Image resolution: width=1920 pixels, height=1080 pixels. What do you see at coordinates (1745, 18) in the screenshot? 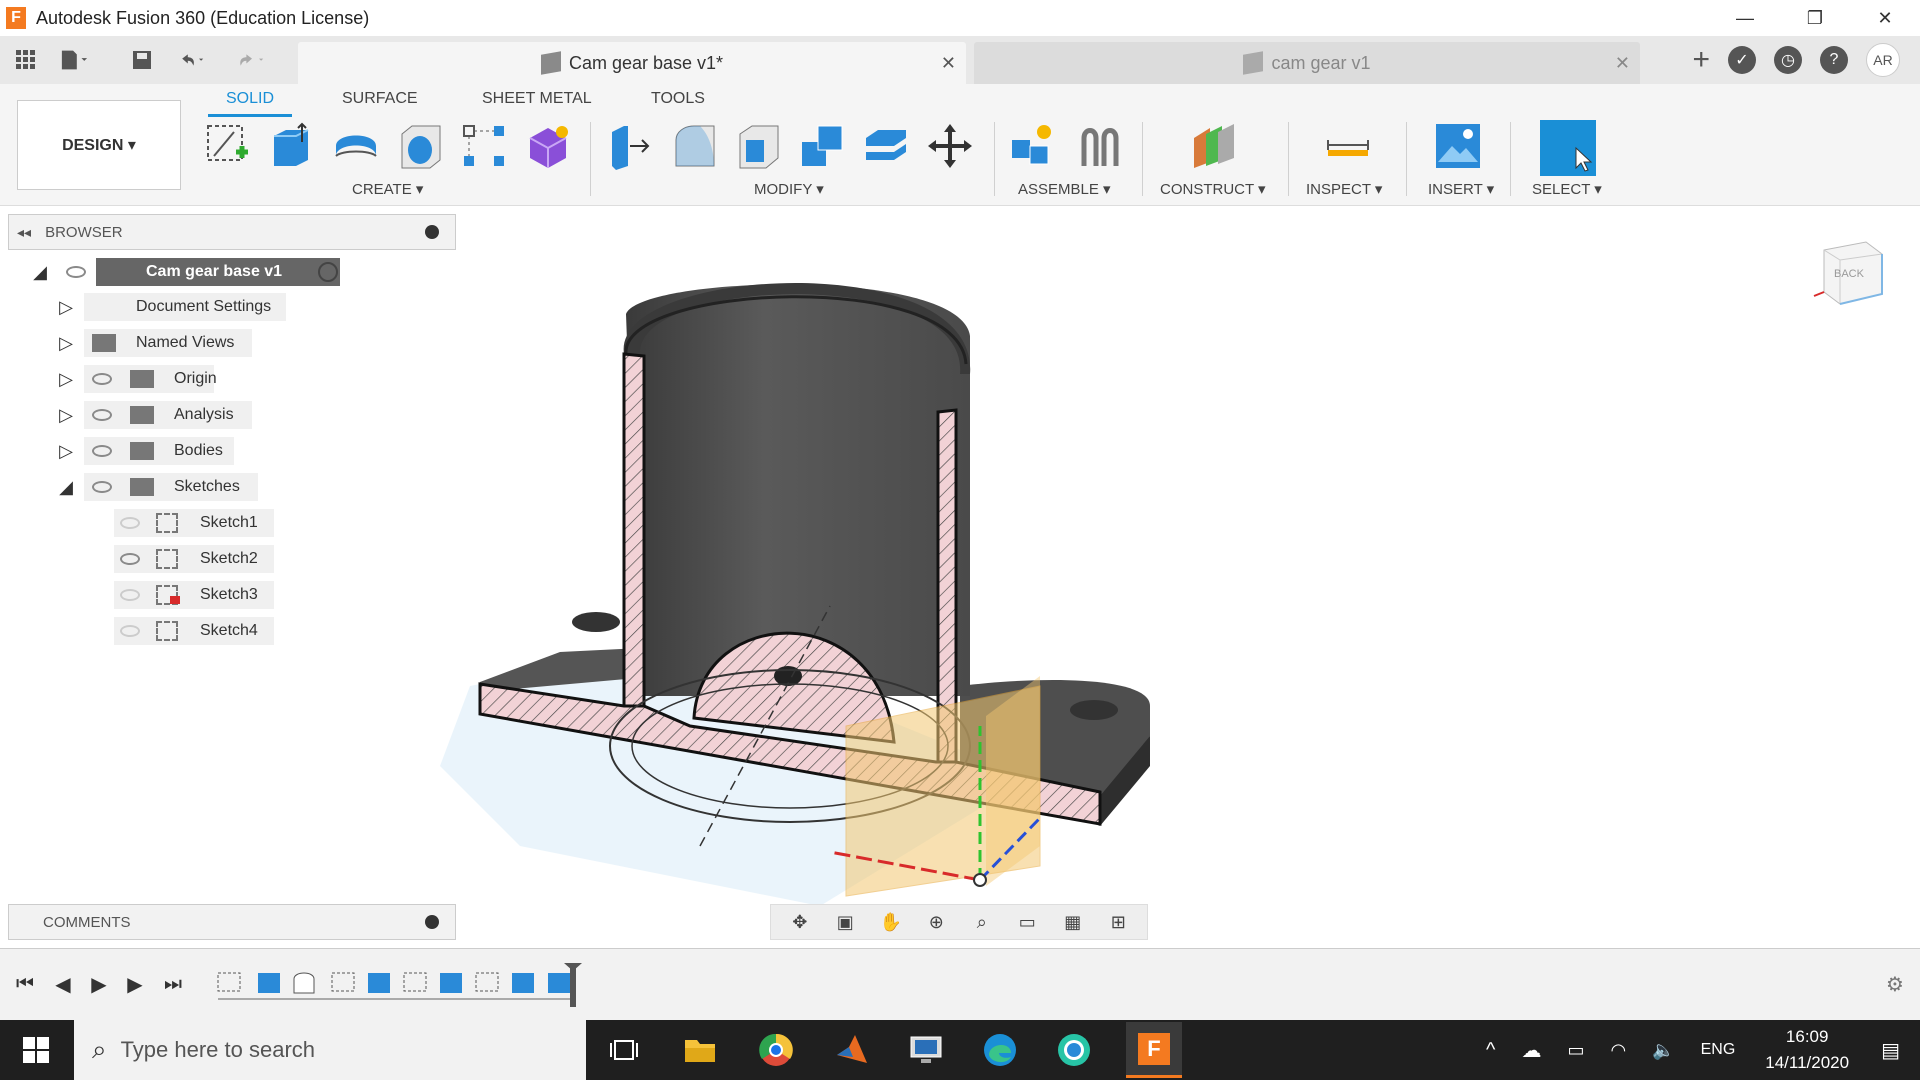
I see `minimize-button: —` at bounding box center [1745, 18].